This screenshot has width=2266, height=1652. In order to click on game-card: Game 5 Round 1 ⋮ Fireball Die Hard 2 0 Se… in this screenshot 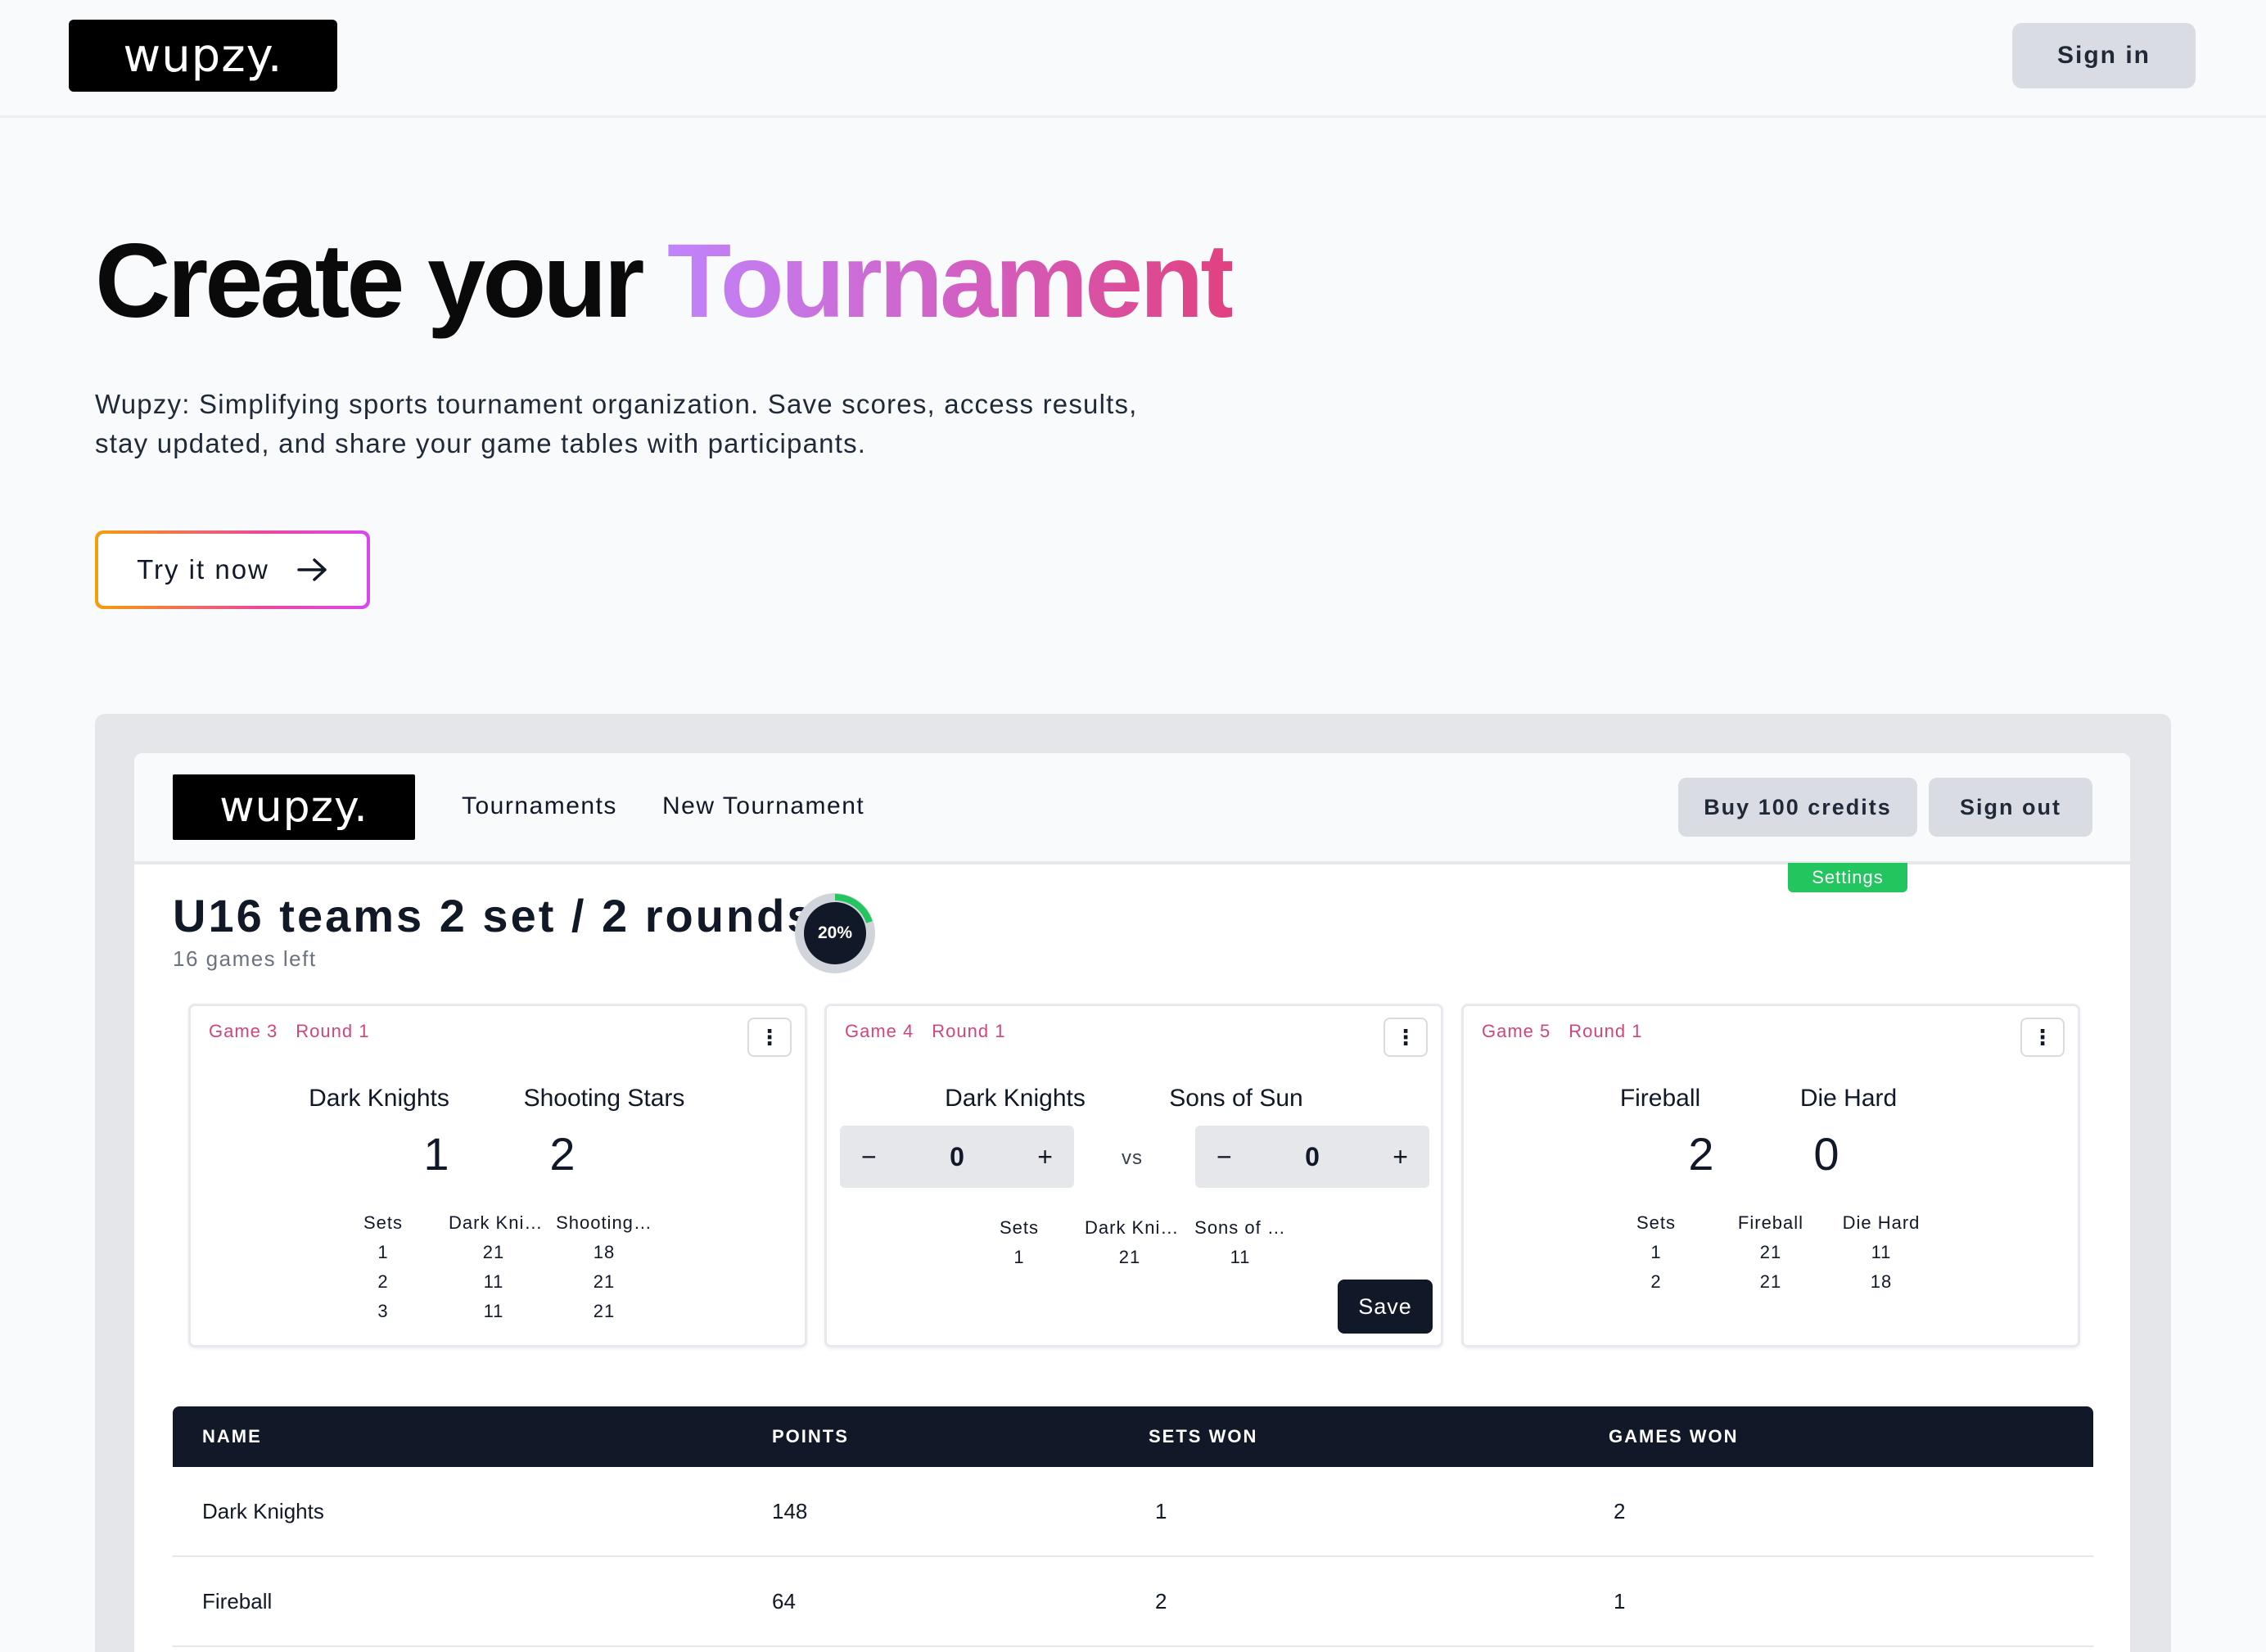, I will do `click(1770, 1175)`.